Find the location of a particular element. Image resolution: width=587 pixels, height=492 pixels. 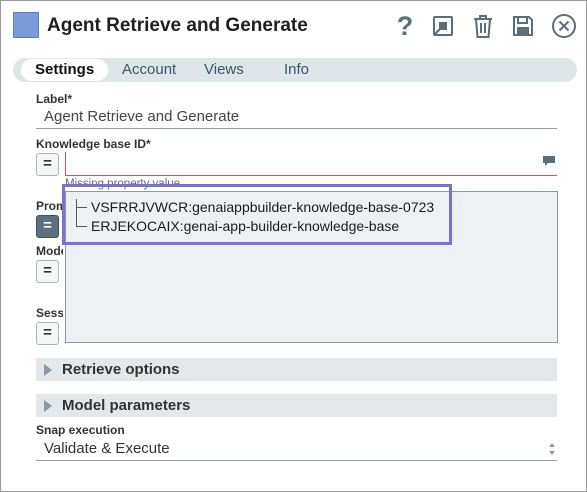

save-icon is located at coordinates (523, 26).